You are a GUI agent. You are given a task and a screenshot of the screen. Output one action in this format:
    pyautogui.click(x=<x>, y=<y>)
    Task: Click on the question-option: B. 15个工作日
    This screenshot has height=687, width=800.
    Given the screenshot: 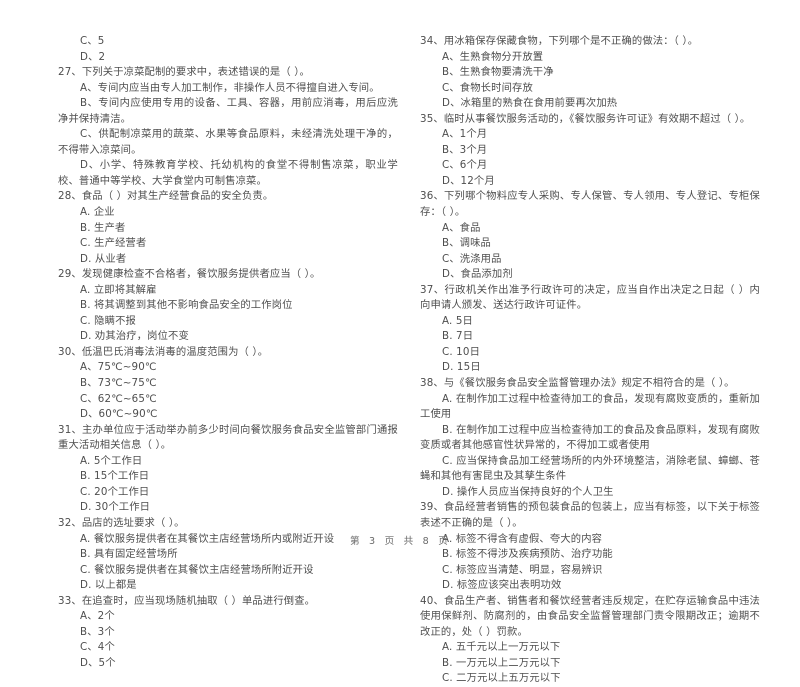 What is the action you would take?
    pyautogui.click(x=228, y=477)
    